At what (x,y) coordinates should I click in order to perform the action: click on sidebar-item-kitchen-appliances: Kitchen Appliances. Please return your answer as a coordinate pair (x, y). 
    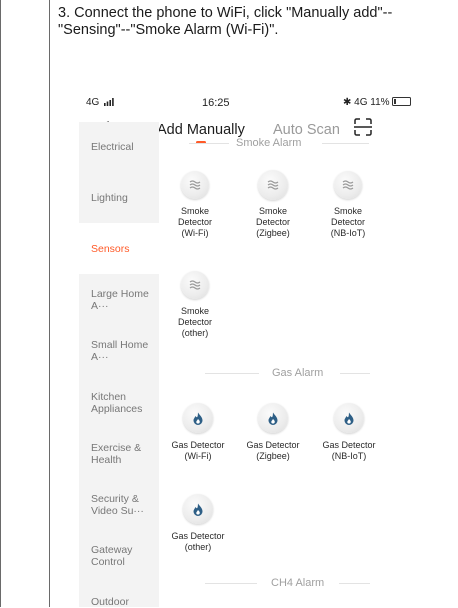
    Looking at the image, I should click on (123, 403).